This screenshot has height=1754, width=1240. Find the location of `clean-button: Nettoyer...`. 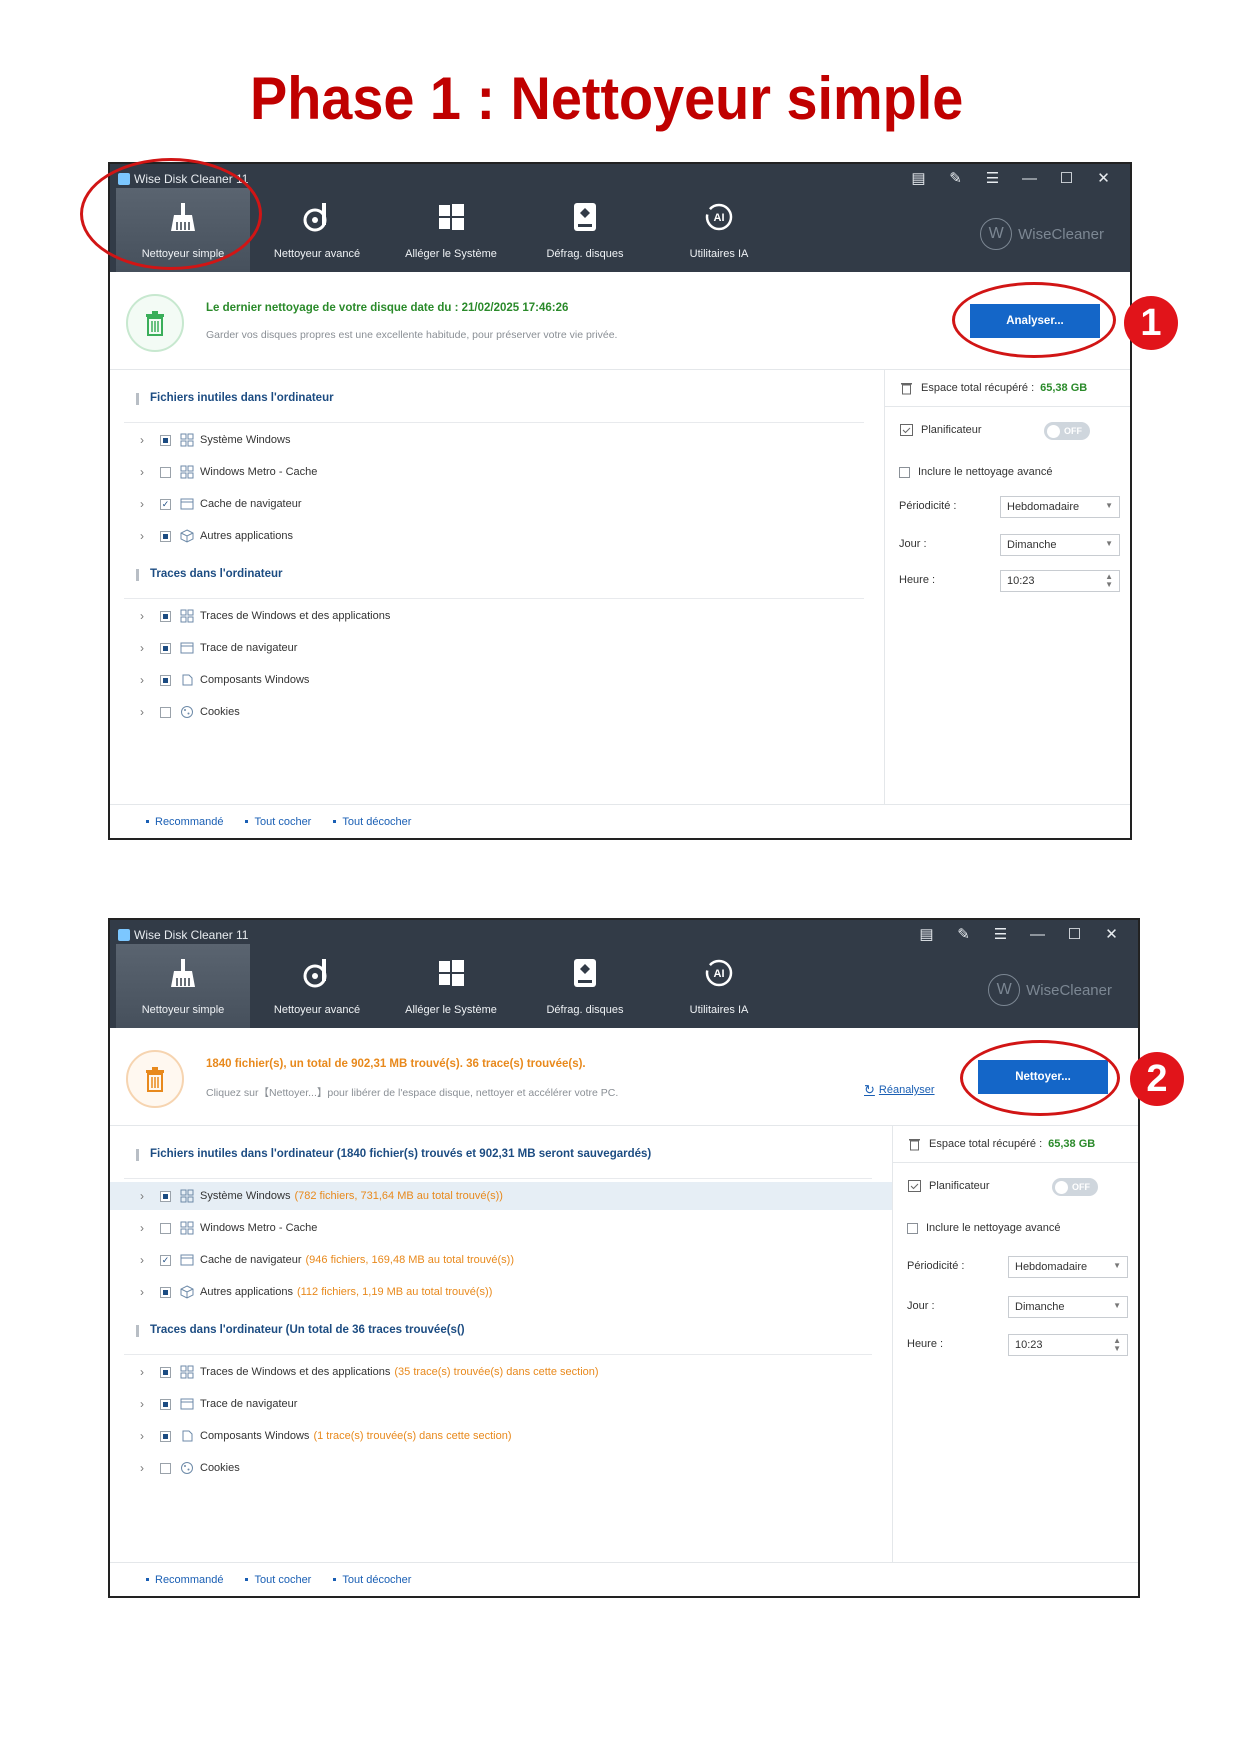

clean-button: Nettoyer... is located at coordinates (1043, 1077).